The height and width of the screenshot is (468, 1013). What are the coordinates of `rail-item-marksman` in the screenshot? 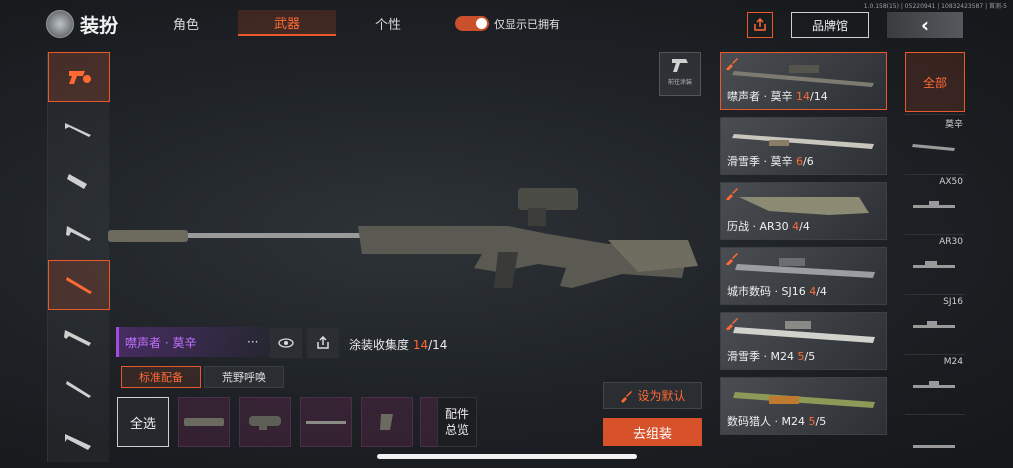 It's located at (79, 389).